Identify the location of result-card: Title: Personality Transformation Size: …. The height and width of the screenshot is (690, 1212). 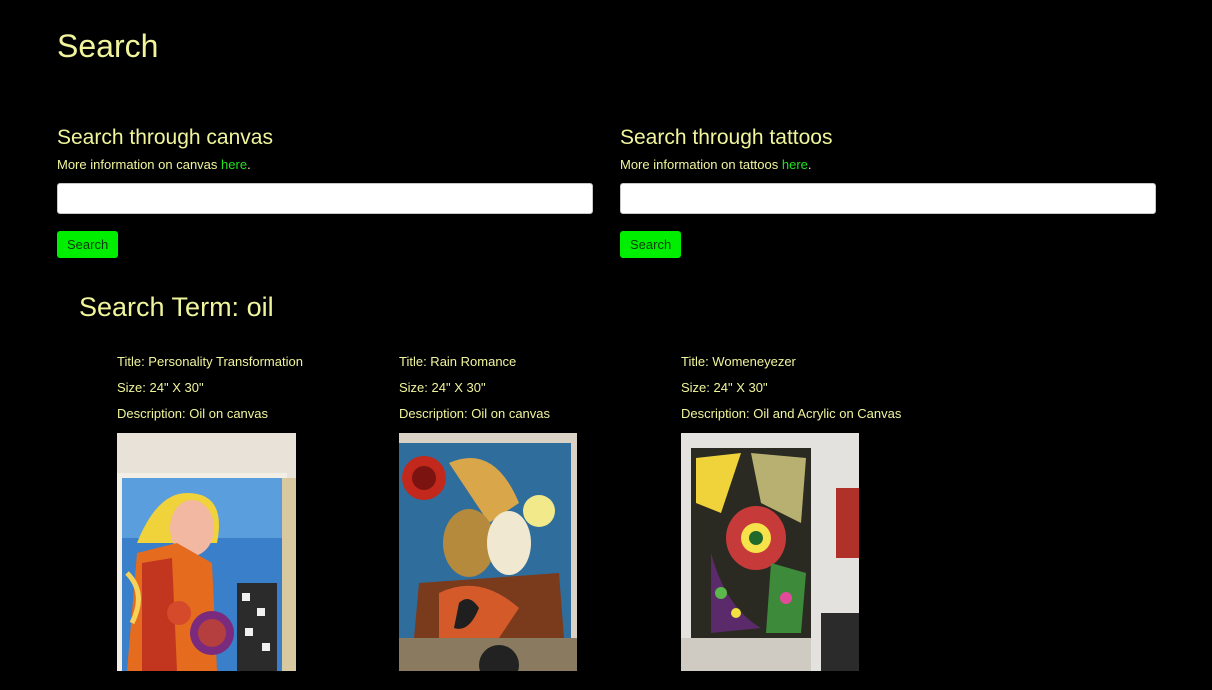
(247, 510).